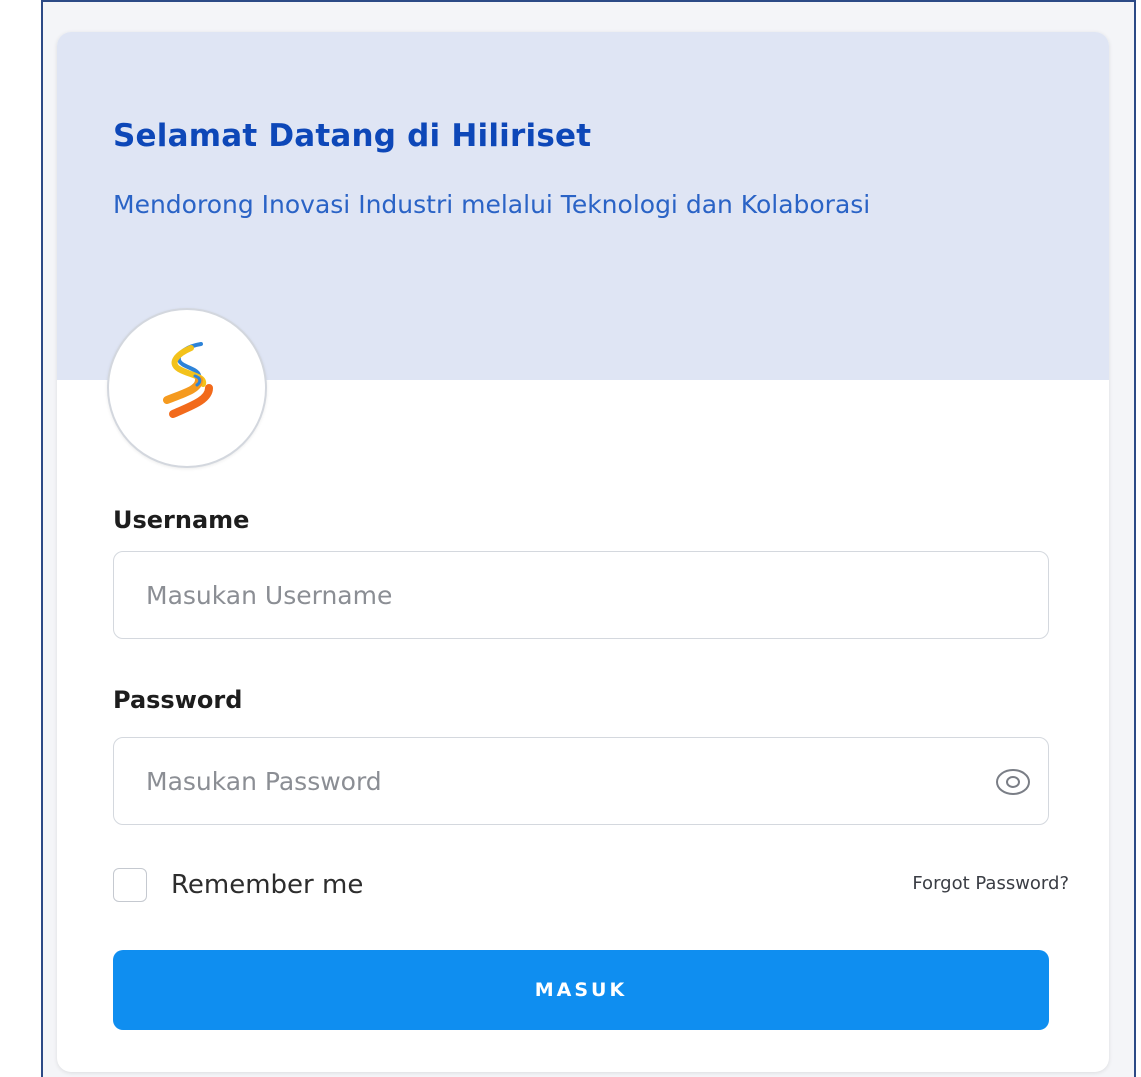  What do you see at coordinates (130, 885) in the screenshot?
I see `remember-me-checkbox` at bounding box center [130, 885].